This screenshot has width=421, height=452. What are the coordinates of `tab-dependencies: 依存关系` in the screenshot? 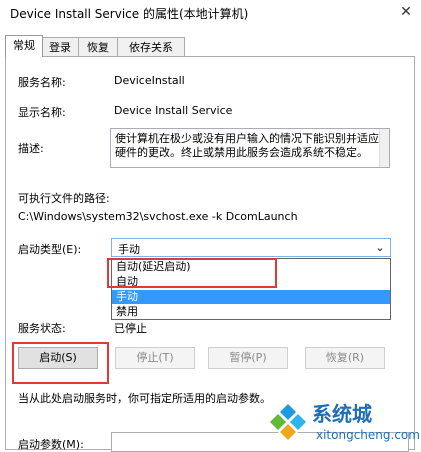 It's located at (151, 47).